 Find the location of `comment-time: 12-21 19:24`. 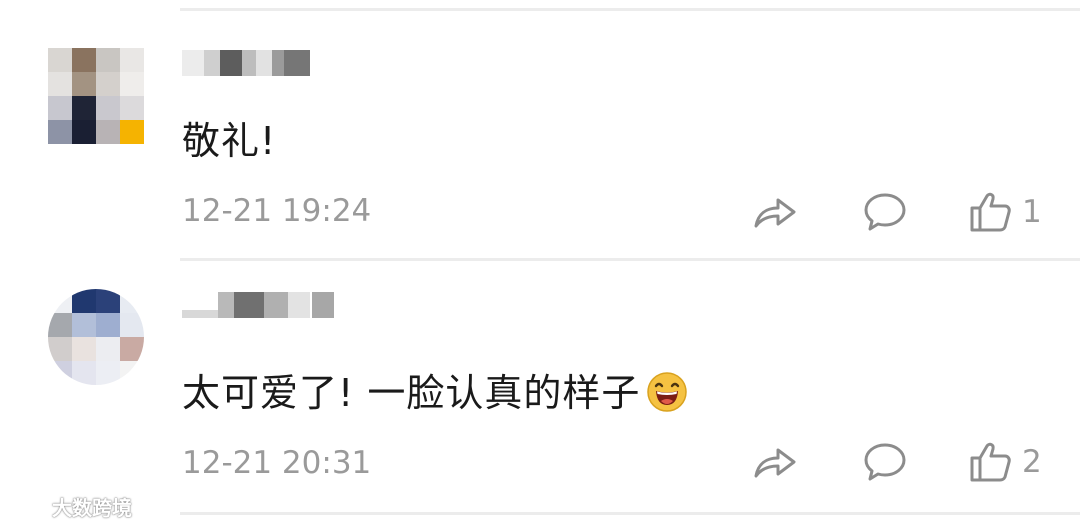

comment-time: 12-21 19:24 is located at coordinates (277, 211).